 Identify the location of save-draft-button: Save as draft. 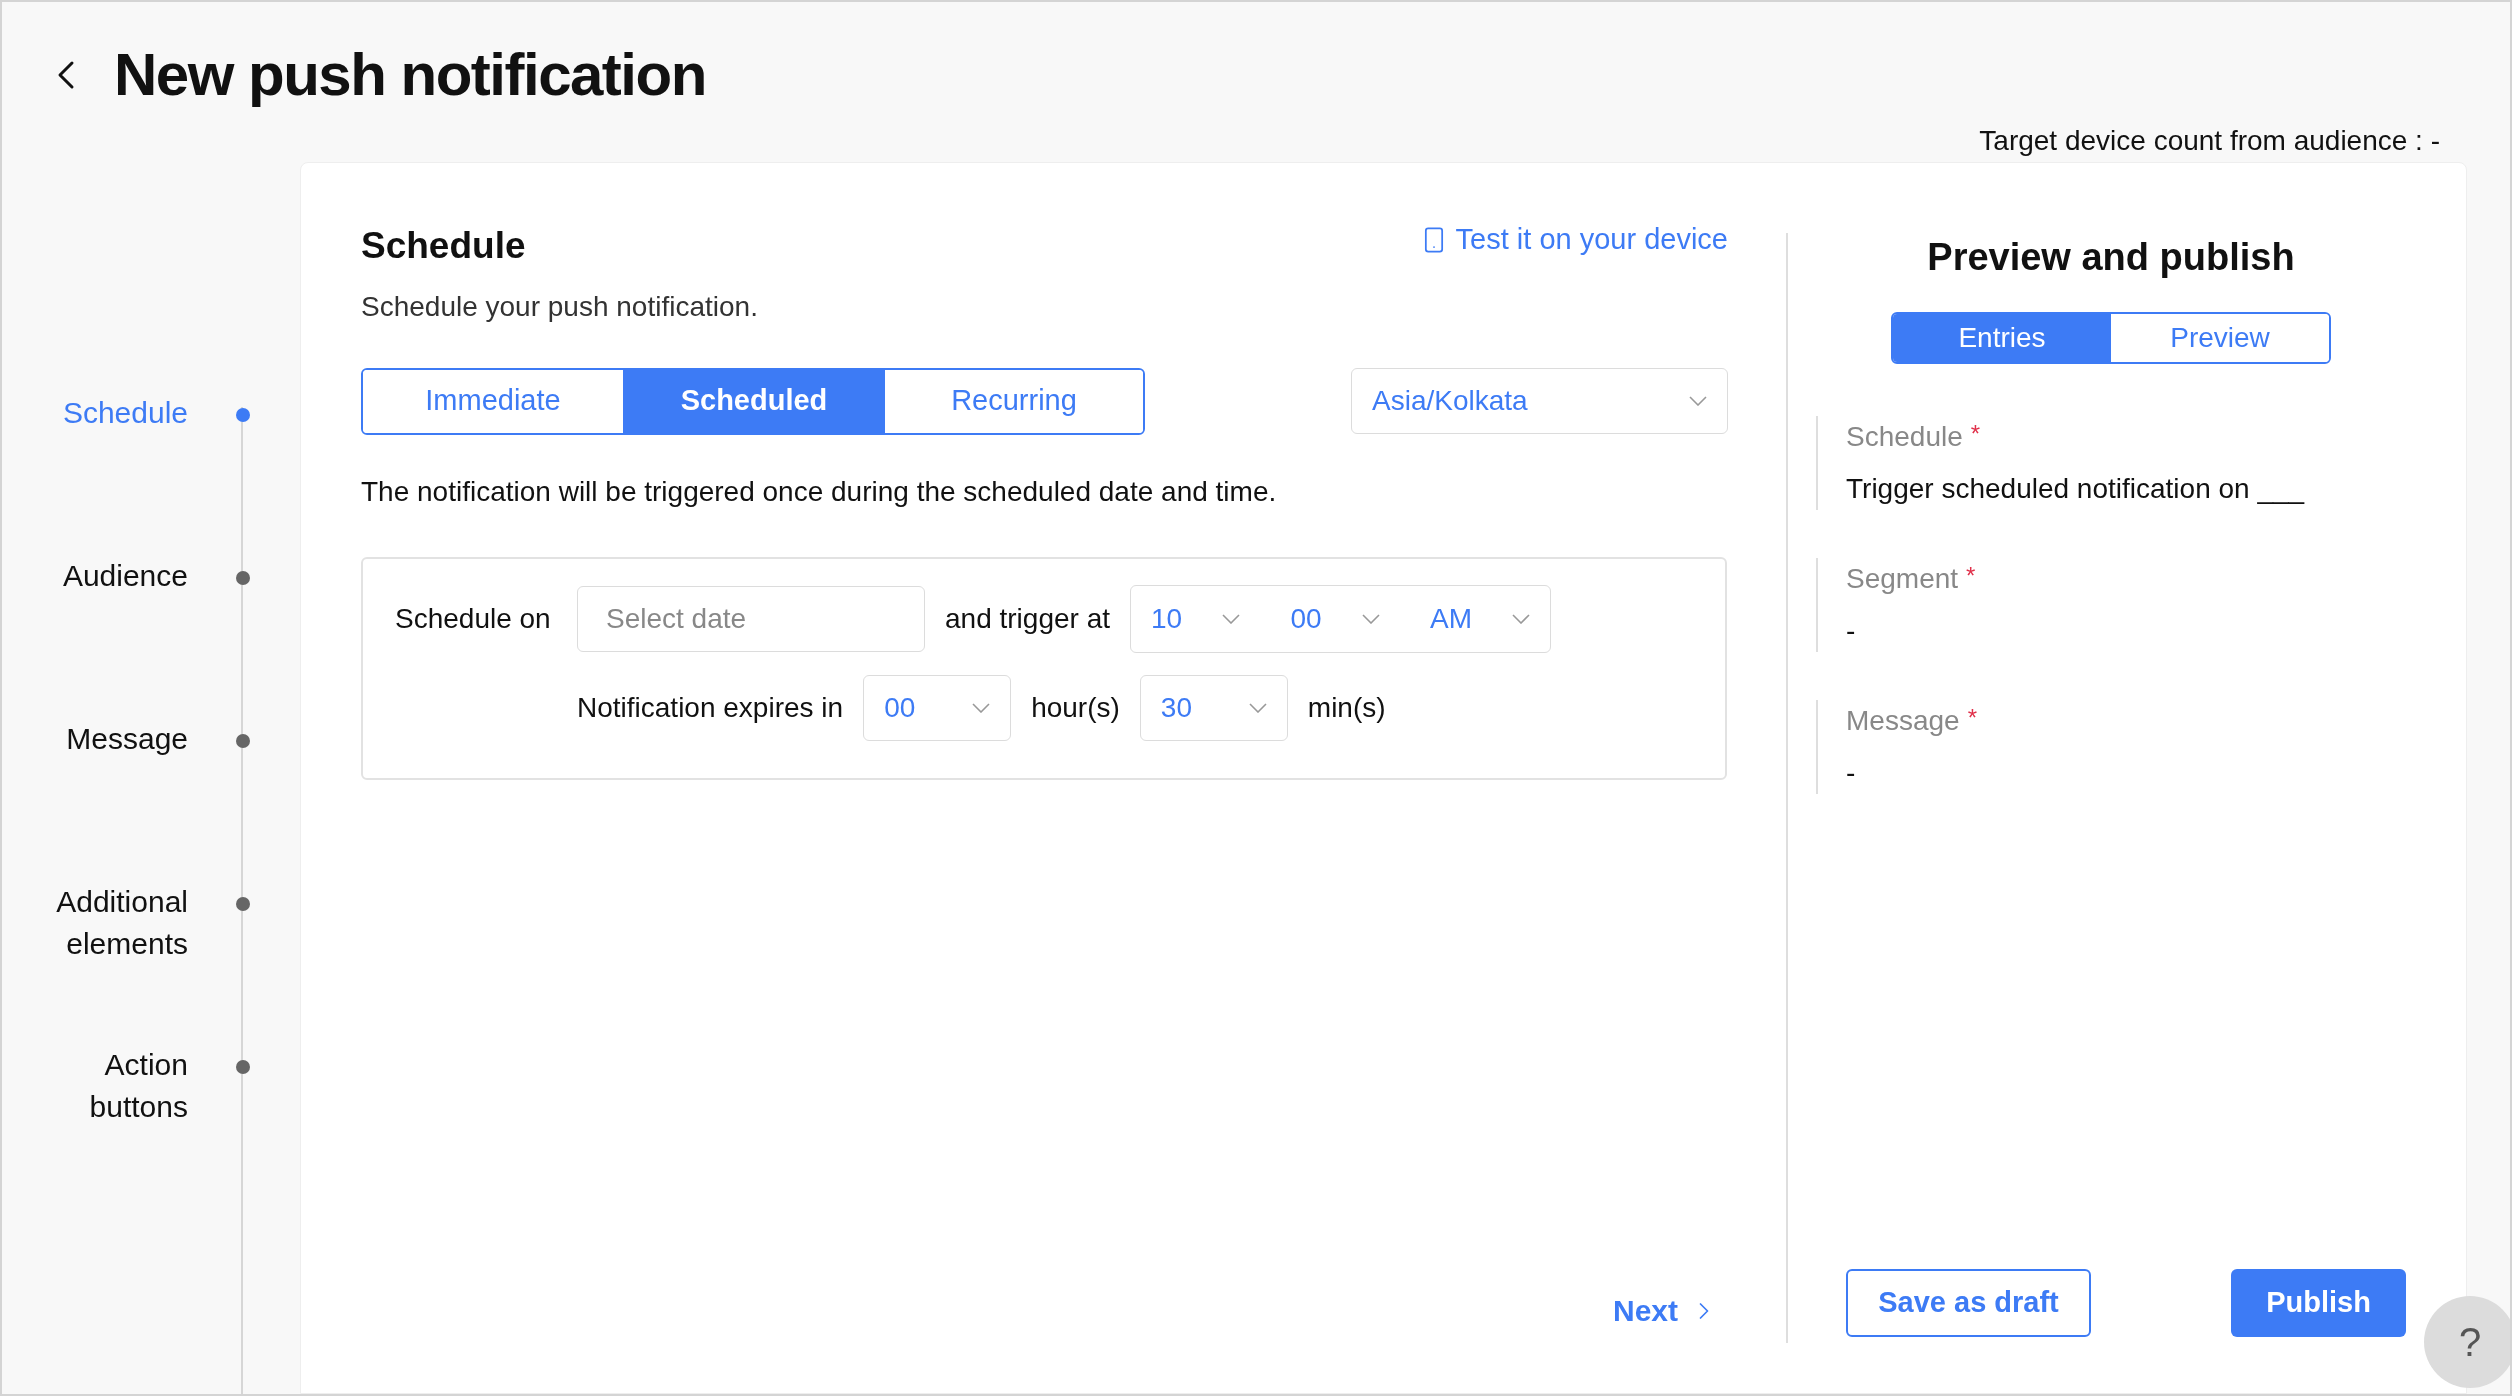
(1968, 1303).